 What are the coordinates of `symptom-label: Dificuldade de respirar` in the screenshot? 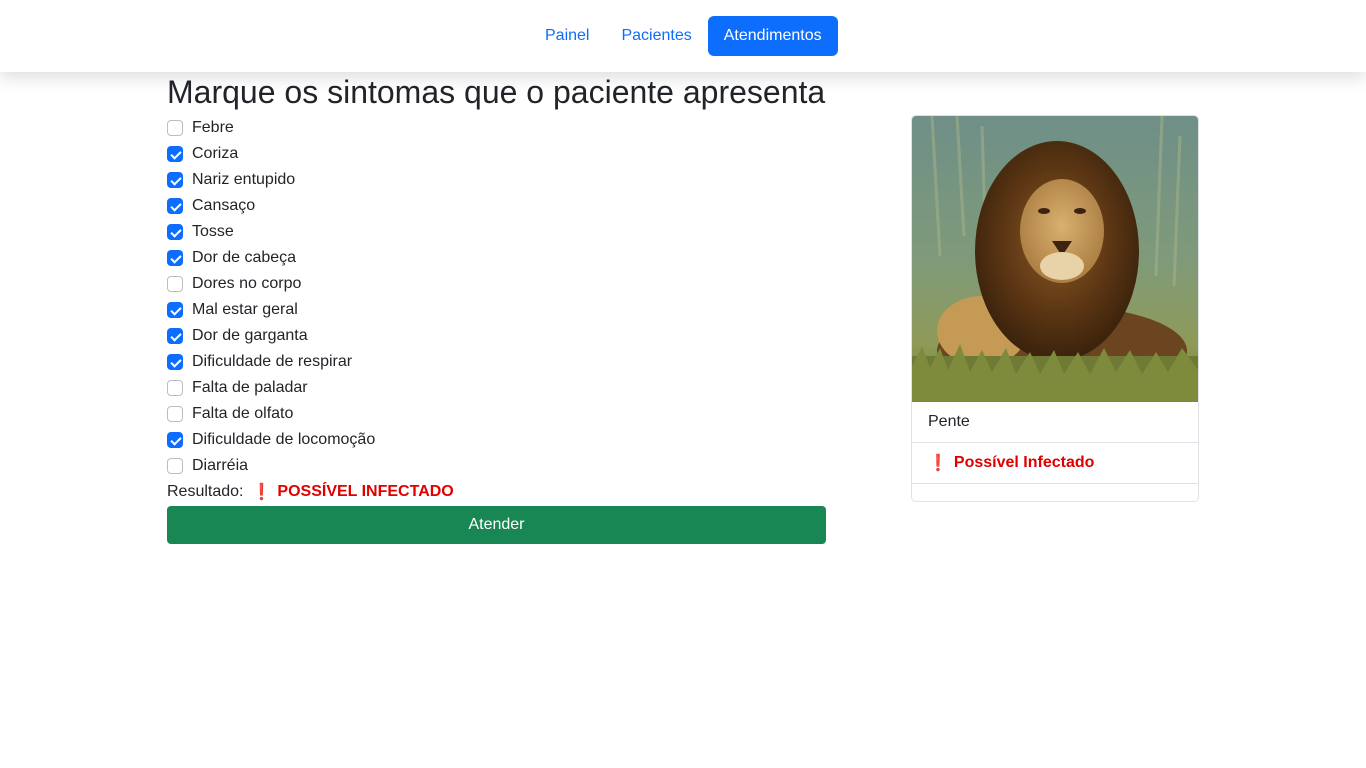 It's located at (272, 362).